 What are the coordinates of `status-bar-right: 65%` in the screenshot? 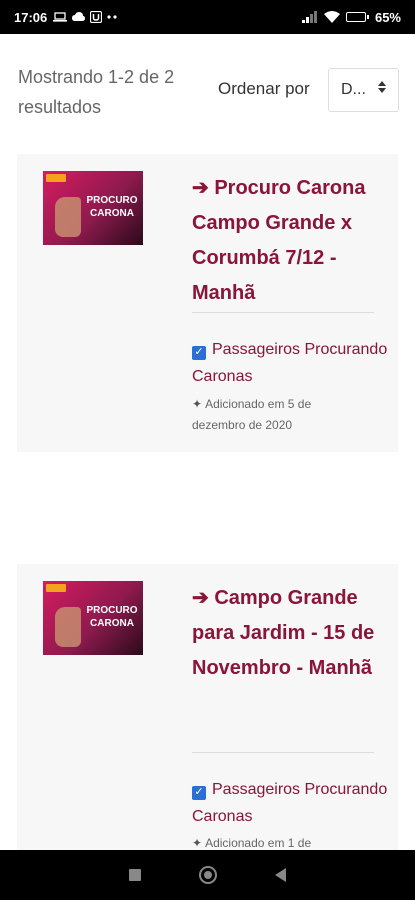 It's located at (351, 17).